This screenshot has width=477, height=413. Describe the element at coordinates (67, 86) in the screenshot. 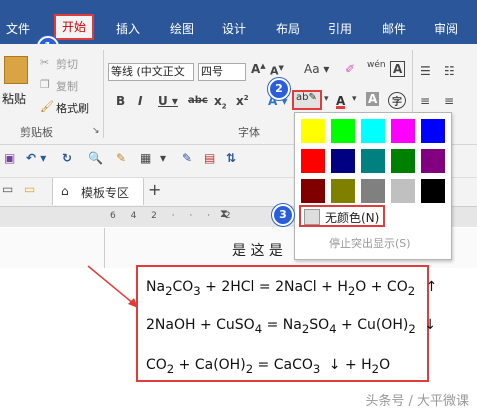

I see `copy-button: 复制` at that location.